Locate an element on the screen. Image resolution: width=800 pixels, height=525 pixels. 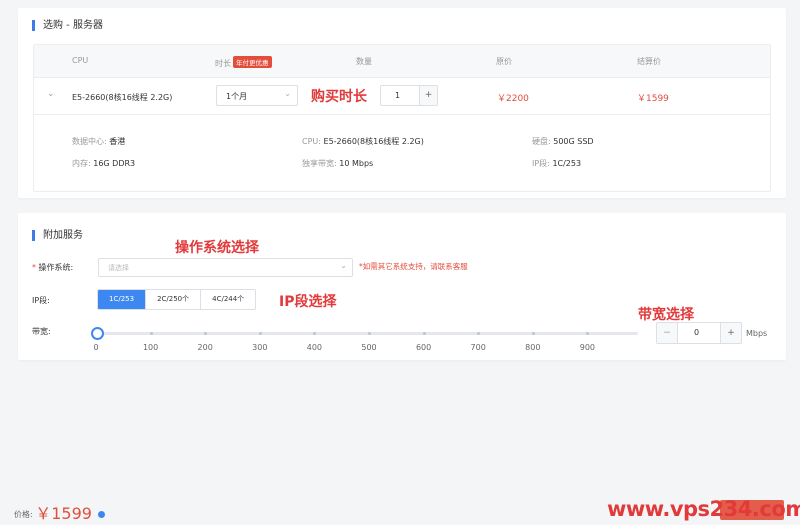
detail-datacenter-label: 数据中心: is located at coordinates (89, 141).